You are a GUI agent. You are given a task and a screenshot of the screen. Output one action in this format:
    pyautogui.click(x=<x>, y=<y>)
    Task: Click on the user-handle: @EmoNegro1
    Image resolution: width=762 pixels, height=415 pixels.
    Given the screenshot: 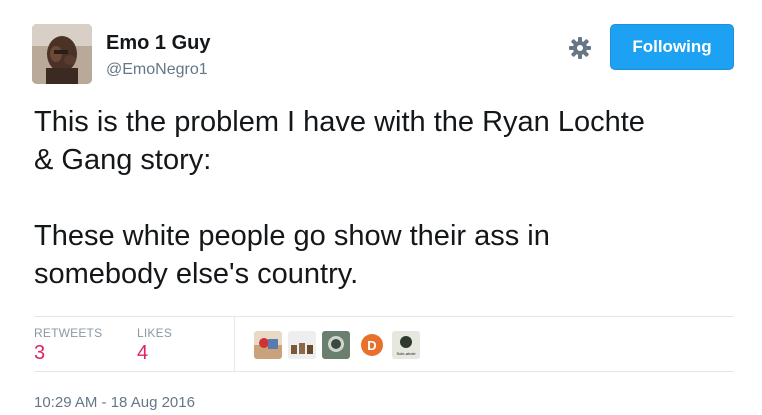 What is the action you would take?
    pyautogui.click(x=157, y=70)
    